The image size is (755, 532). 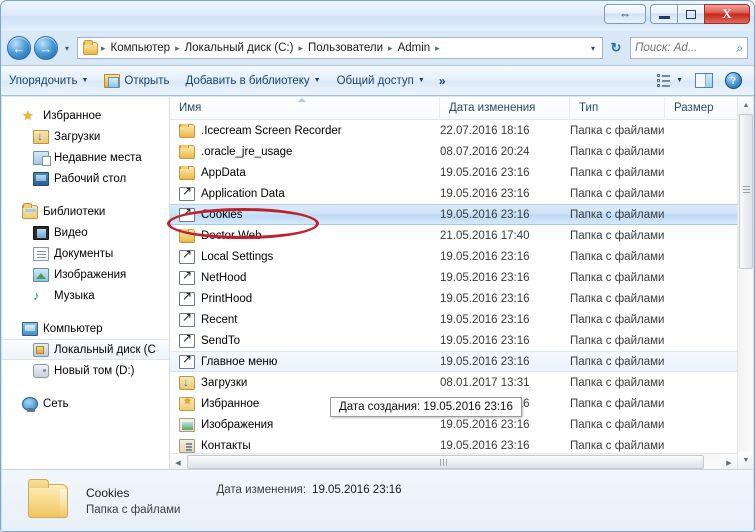 What do you see at coordinates (485, 319) in the screenshot?
I see `cell-date-modified: 19.05.2016 23:16` at bounding box center [485, 319].